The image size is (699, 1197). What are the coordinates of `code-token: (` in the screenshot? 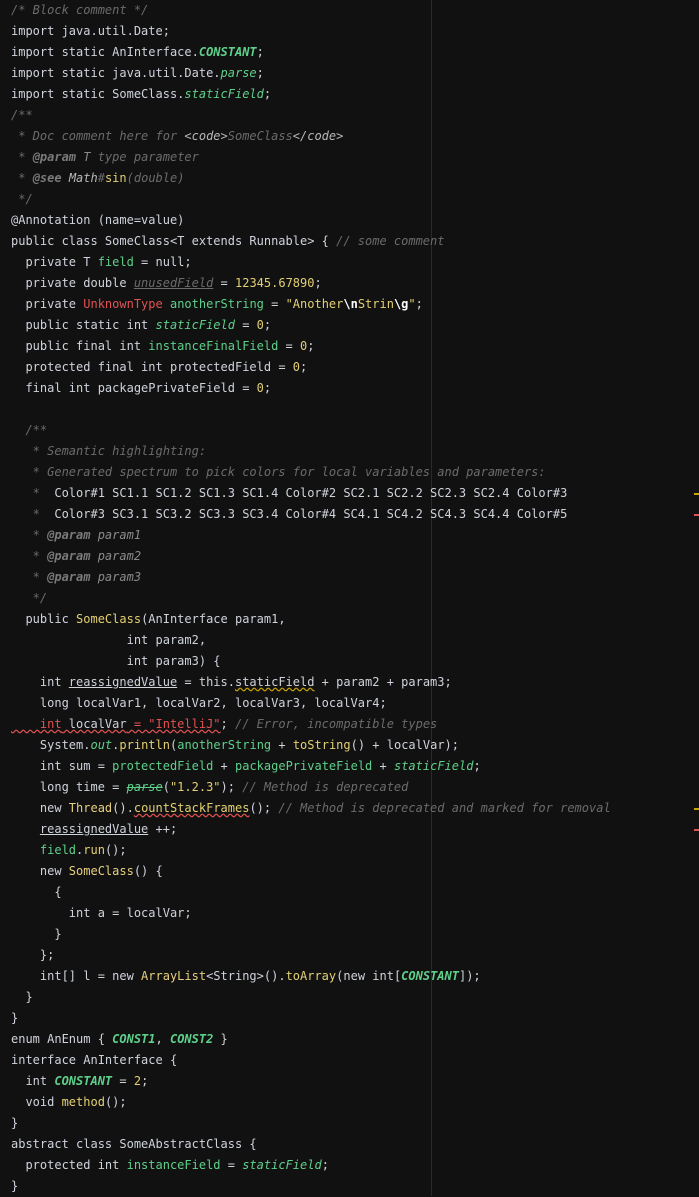 It's located at (166, 787).